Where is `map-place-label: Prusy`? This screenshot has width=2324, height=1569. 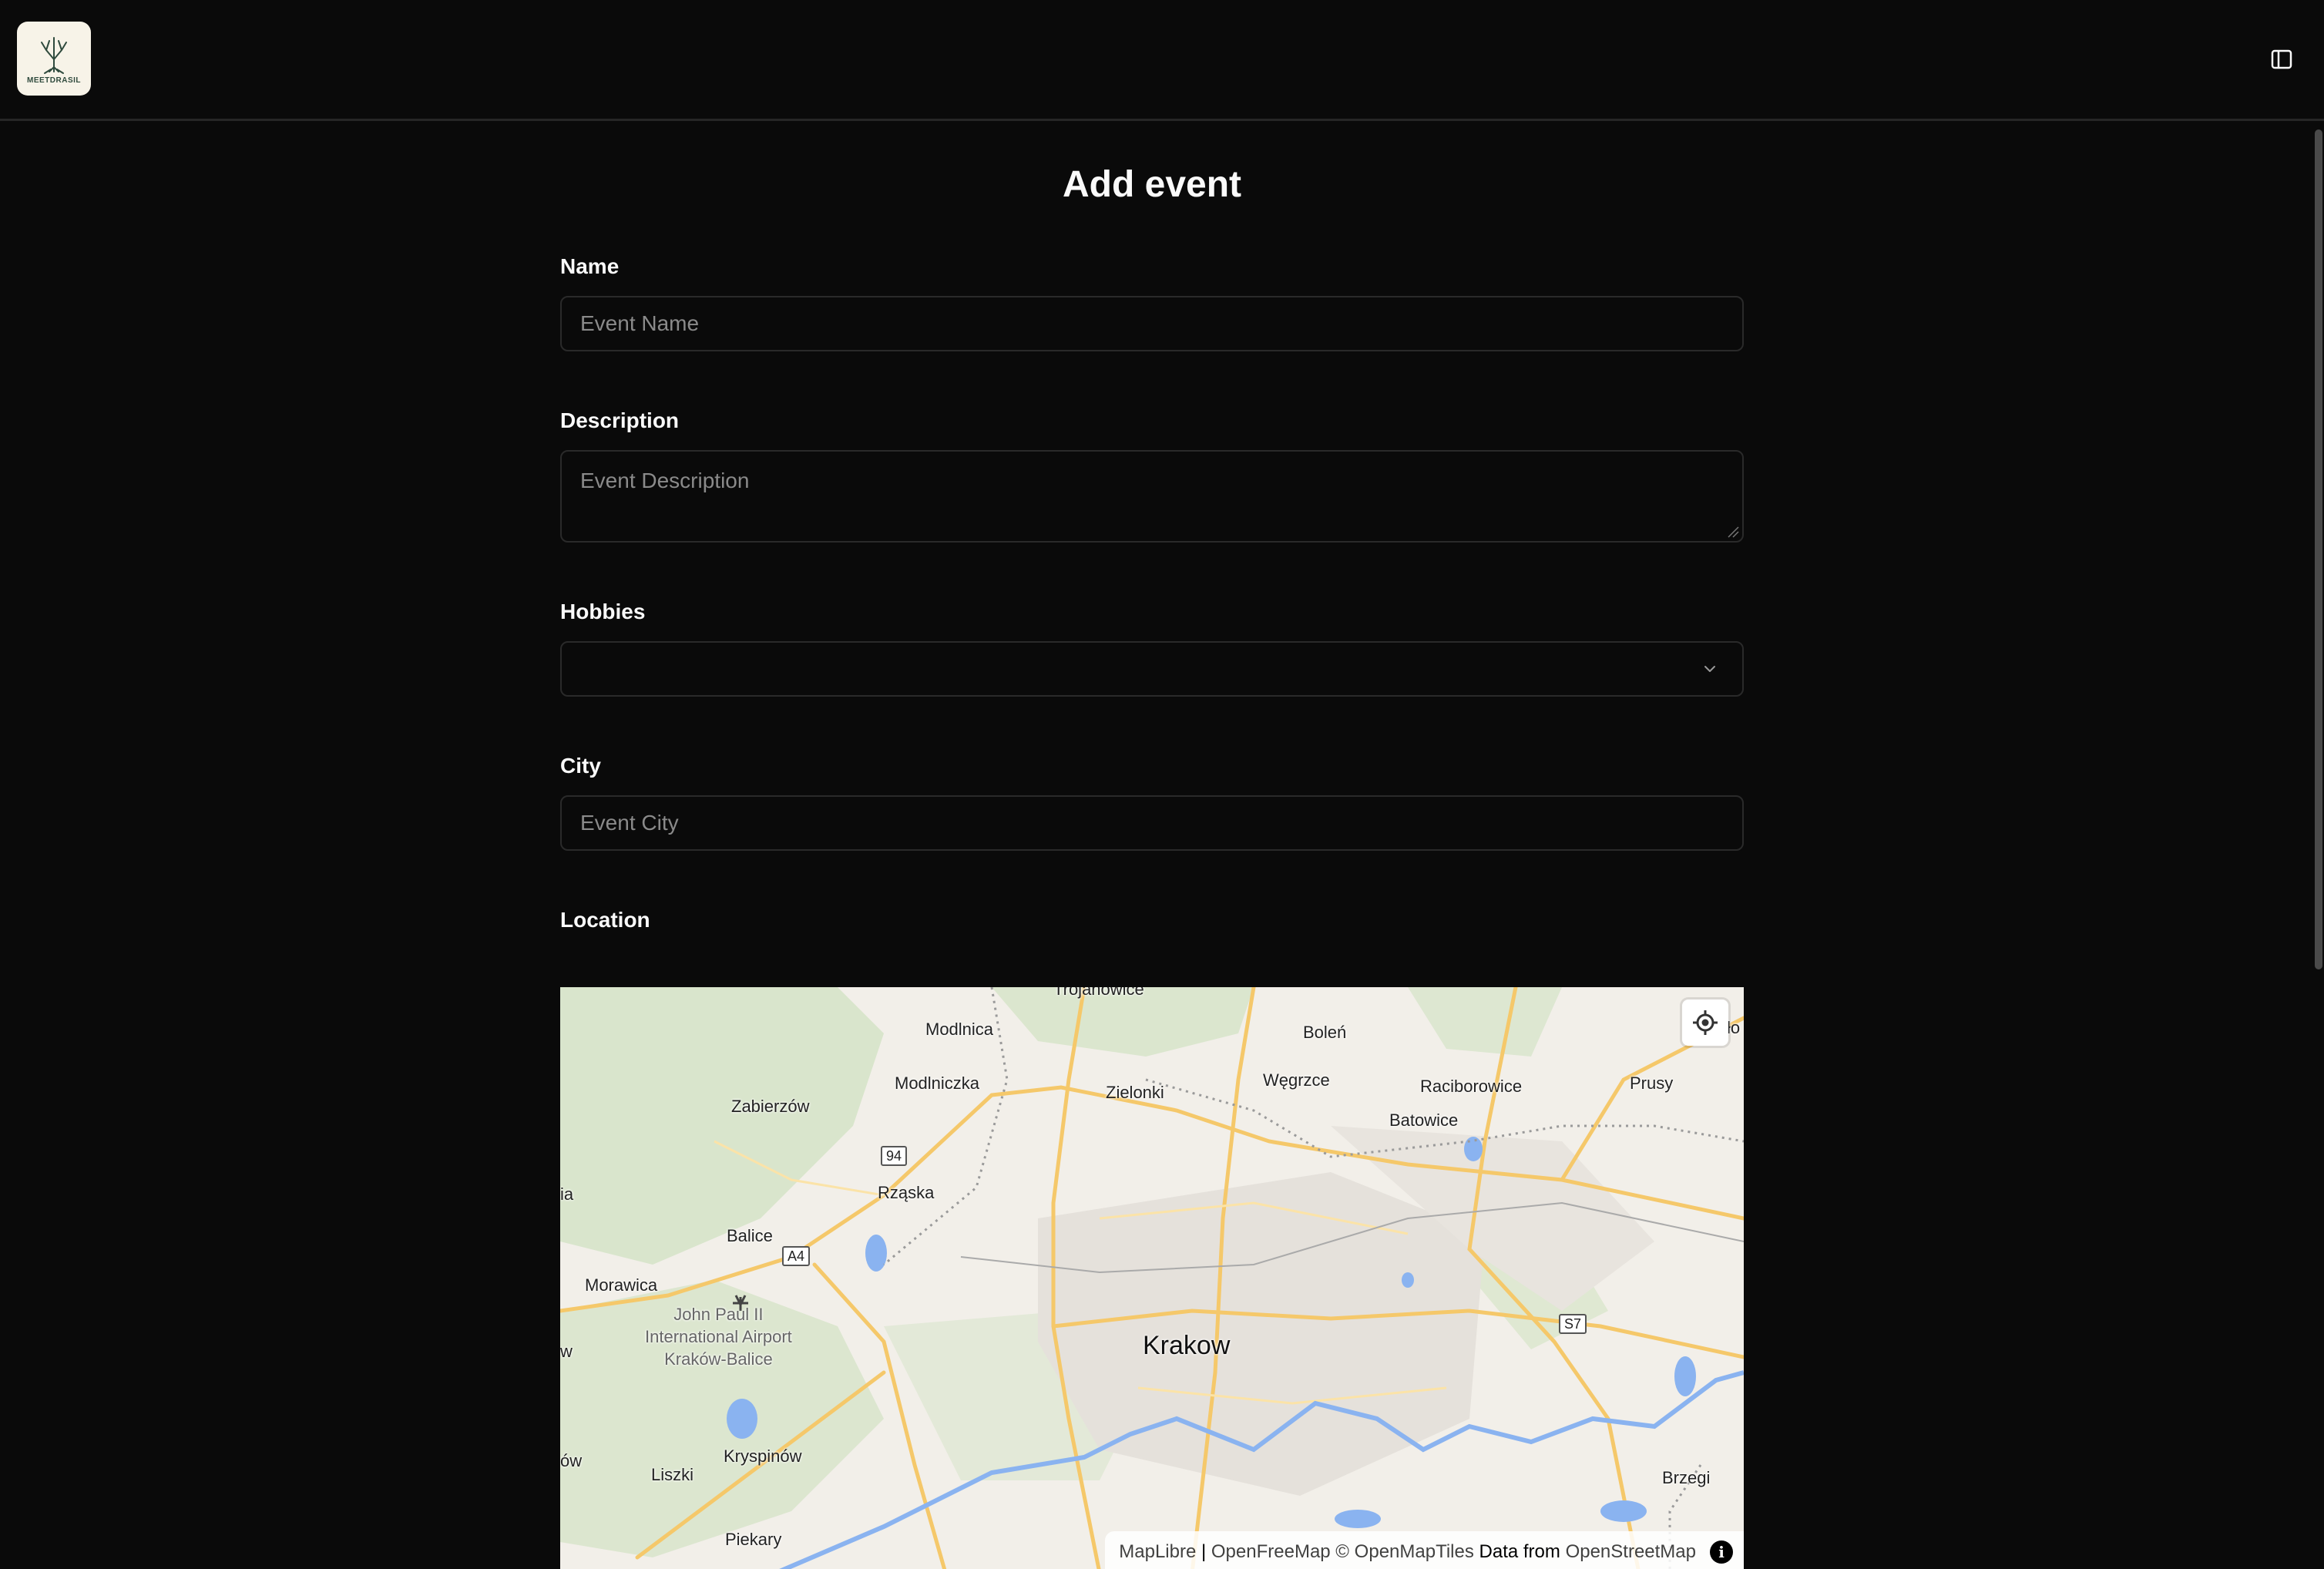
map-place-label: Prusy is located at coordinates (1652, 1083).